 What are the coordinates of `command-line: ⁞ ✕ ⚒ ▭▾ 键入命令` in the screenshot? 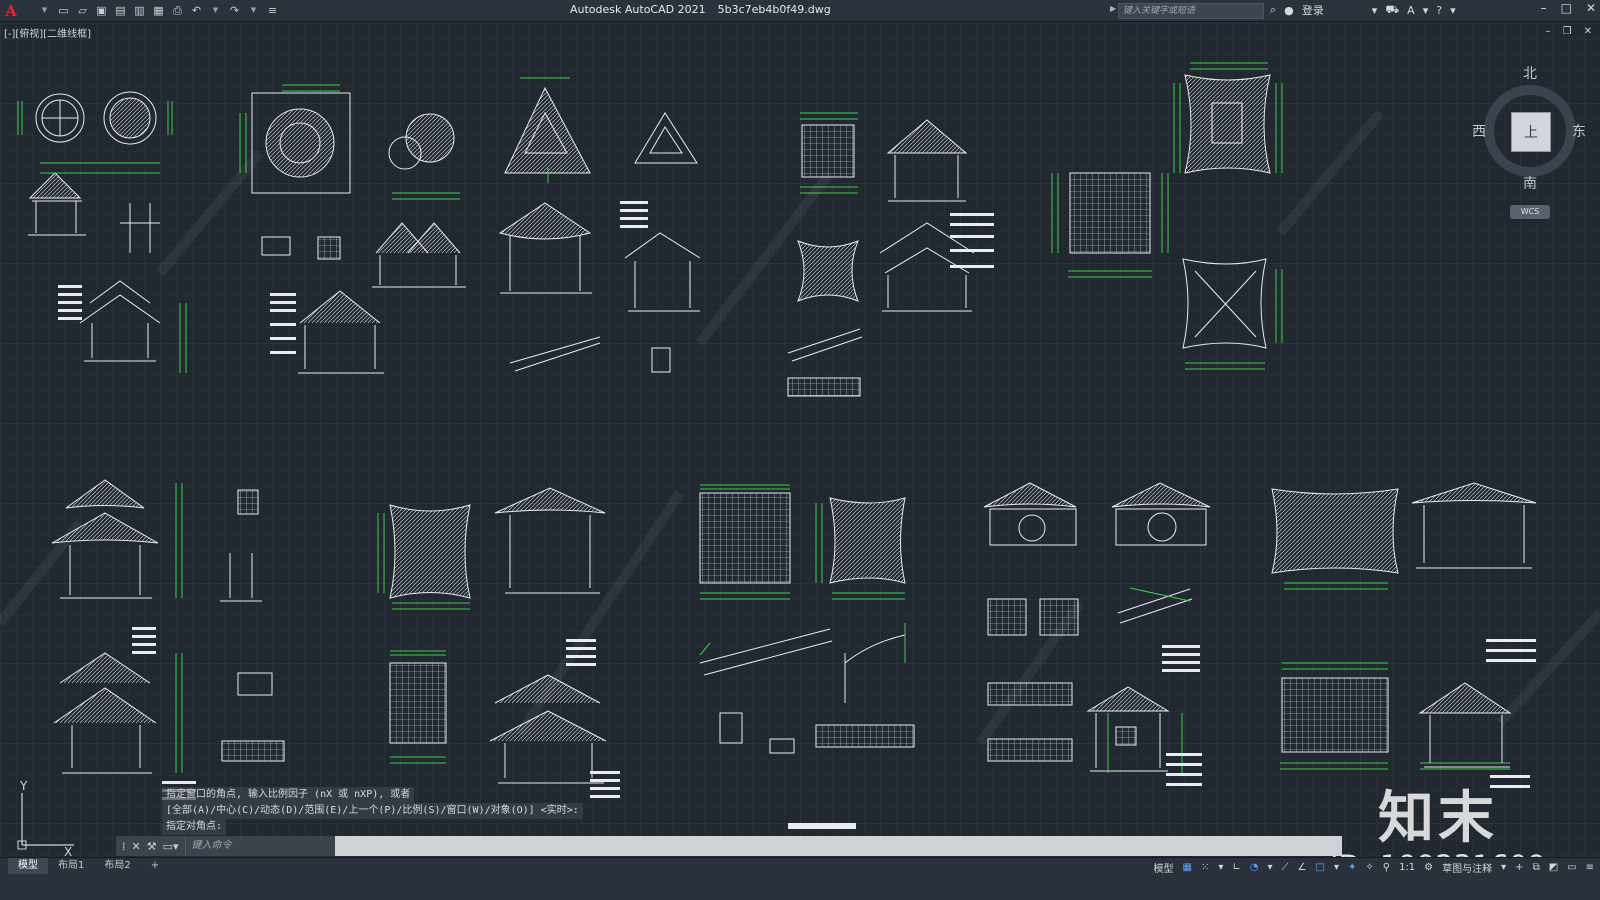 It's located at (729, 846).